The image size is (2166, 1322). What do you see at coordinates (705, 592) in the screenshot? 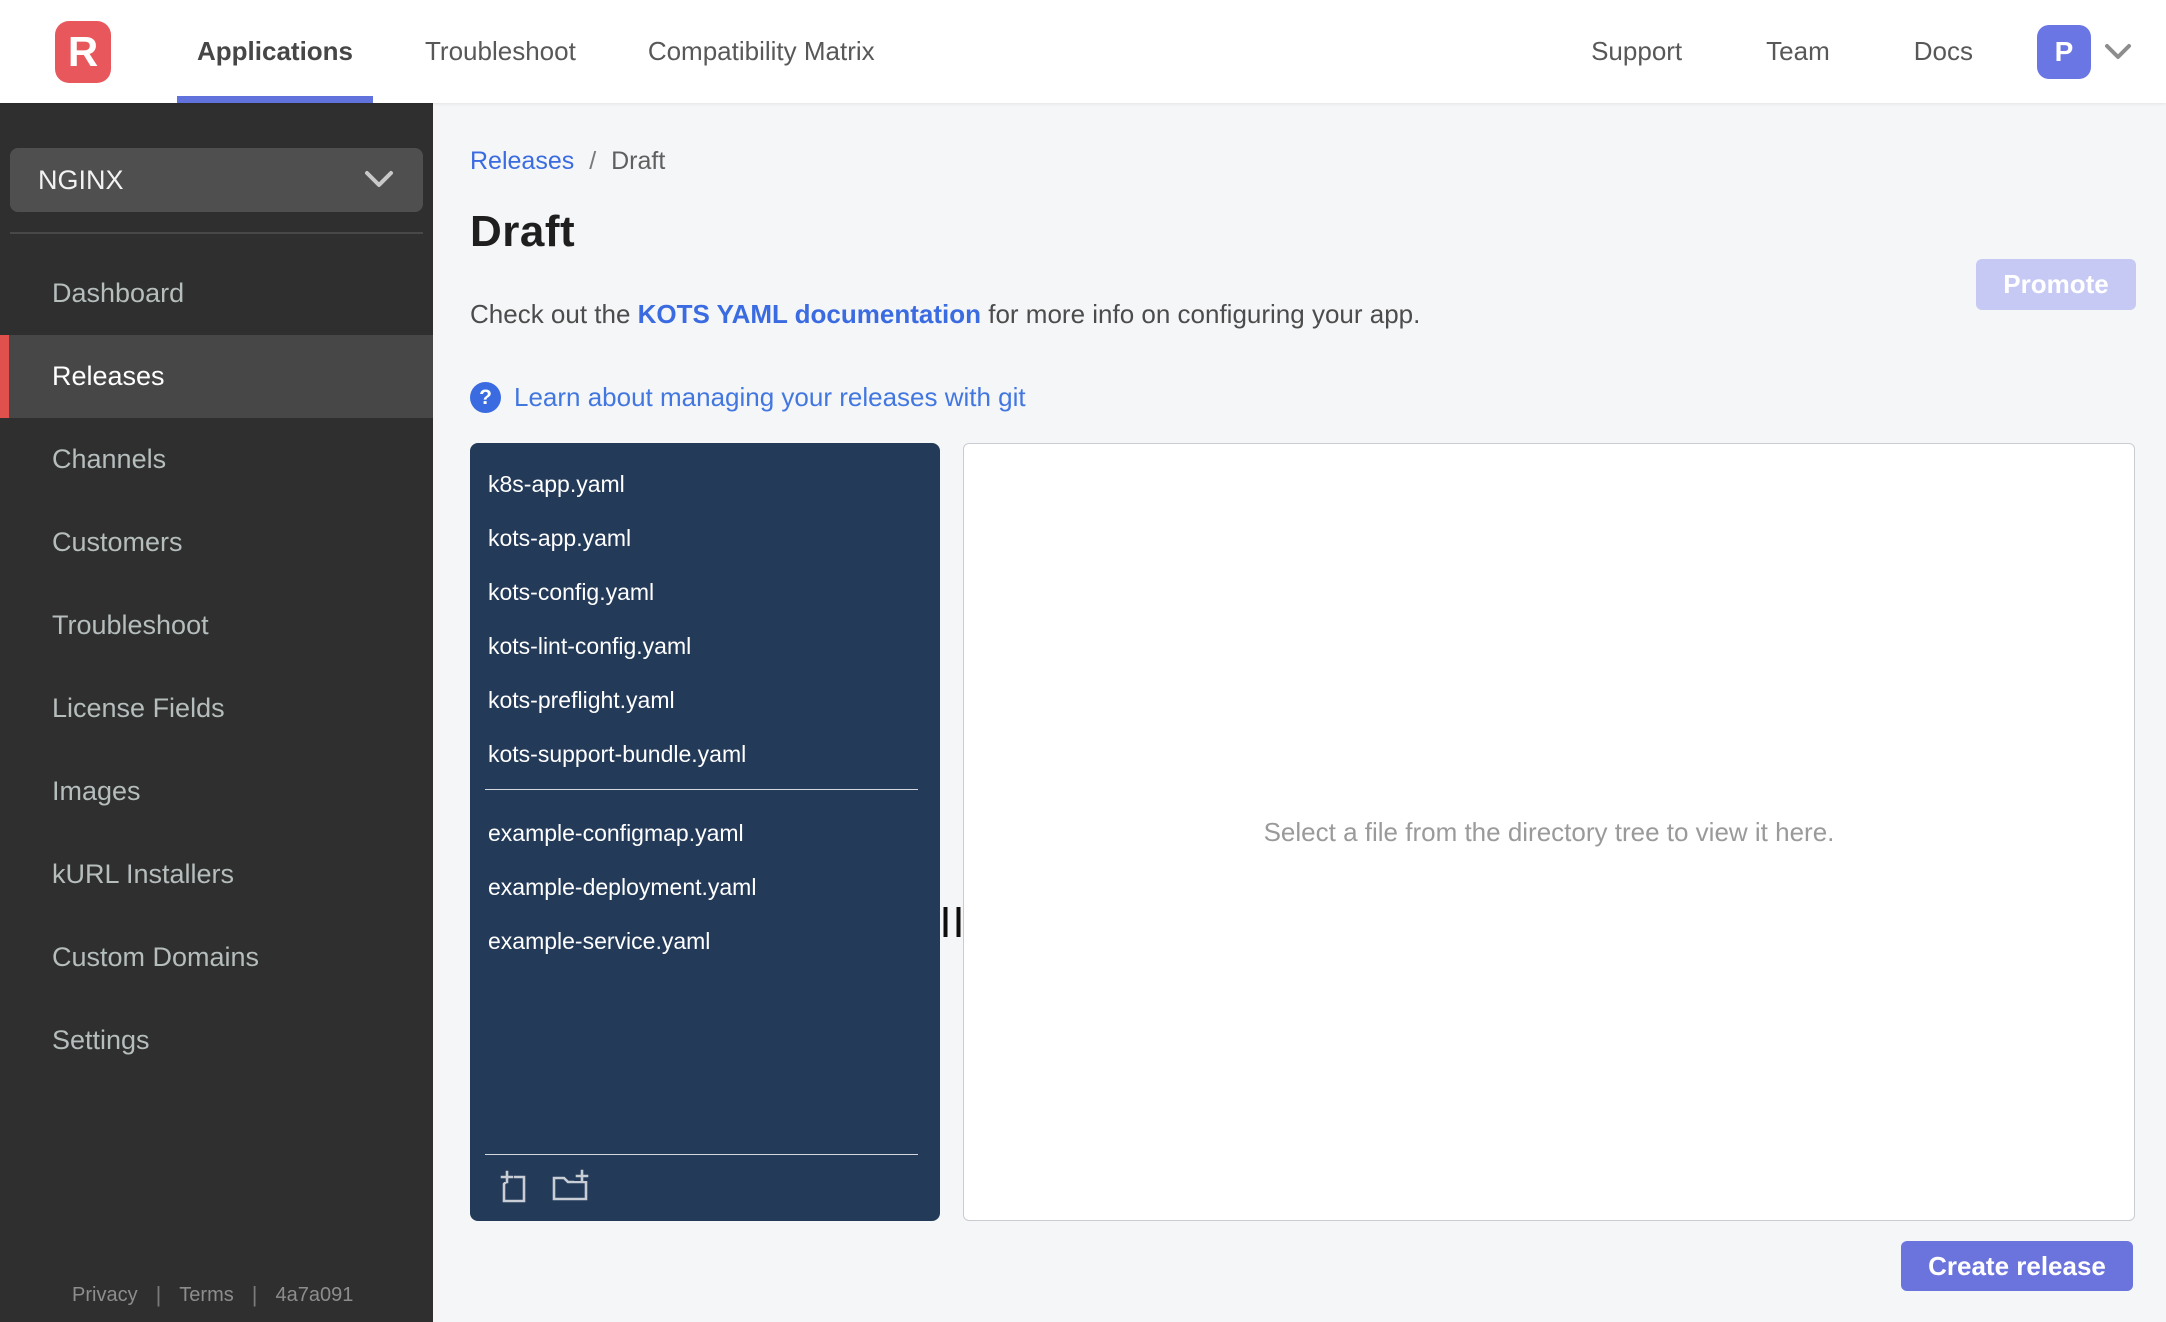
I see `file-item: kots-config.yaml` at bounding box center [705, 592].